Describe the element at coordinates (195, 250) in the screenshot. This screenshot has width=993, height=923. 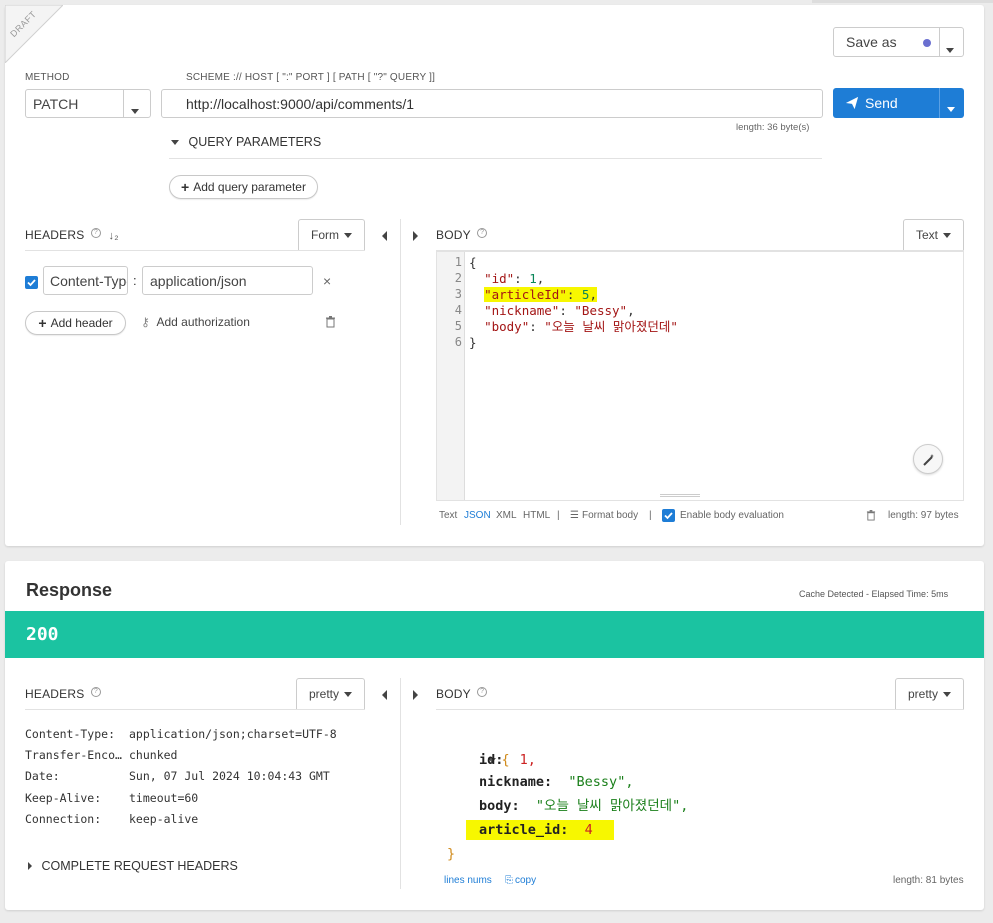
I see `headers-tab-divider` at that location.